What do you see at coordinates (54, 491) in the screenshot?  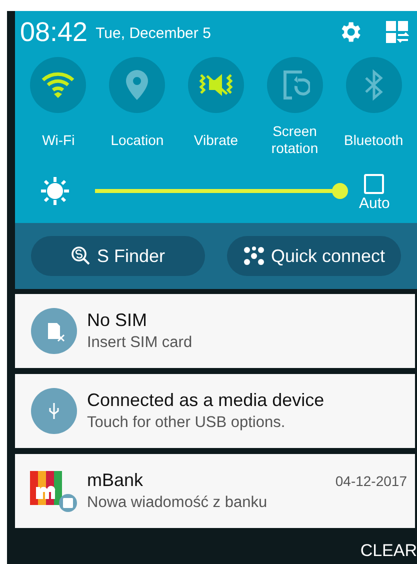 I see `app-logo-icon` at bounding box center [54, 491].